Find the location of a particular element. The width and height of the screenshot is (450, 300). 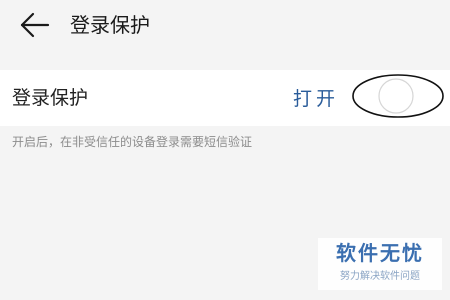

setting-label: 登录保护 is located at coordinates (50, 98).